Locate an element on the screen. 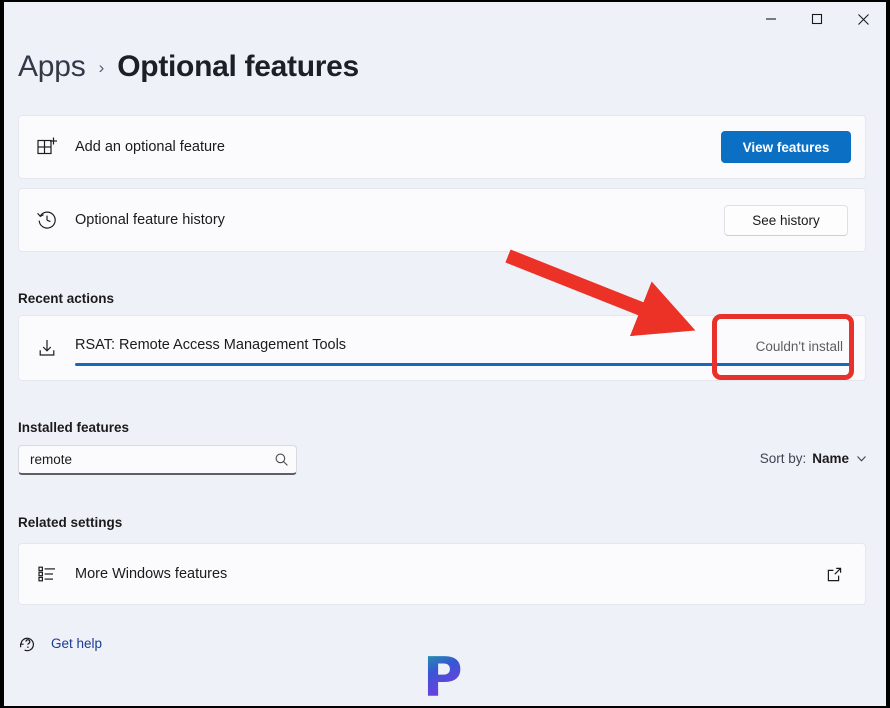 The image size is (890, 708). get-help-link: Get help is located at coordinates (60, 643).